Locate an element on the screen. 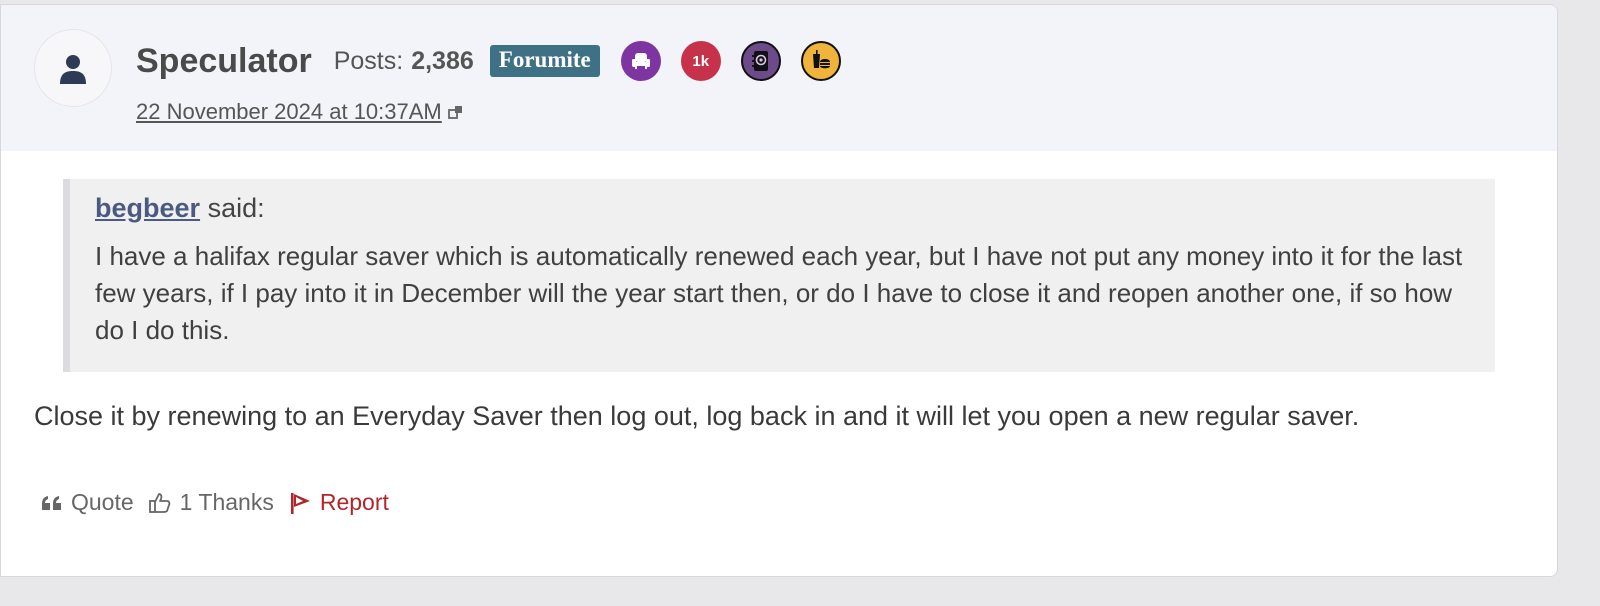 The height and width of the screenshot is (606, 1600). report-button: Report is located at coordinates (338, 502).